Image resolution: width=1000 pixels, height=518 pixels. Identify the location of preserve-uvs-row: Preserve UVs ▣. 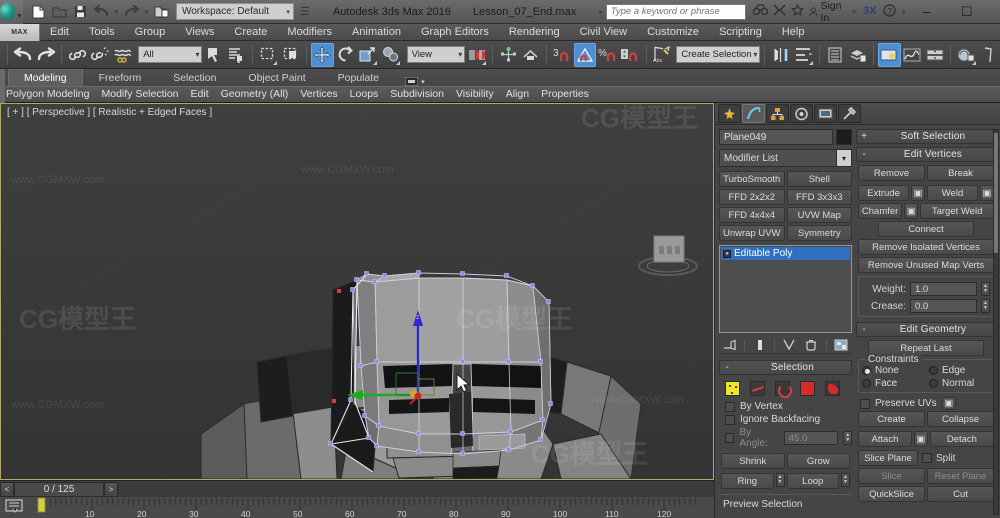
(926, 403).